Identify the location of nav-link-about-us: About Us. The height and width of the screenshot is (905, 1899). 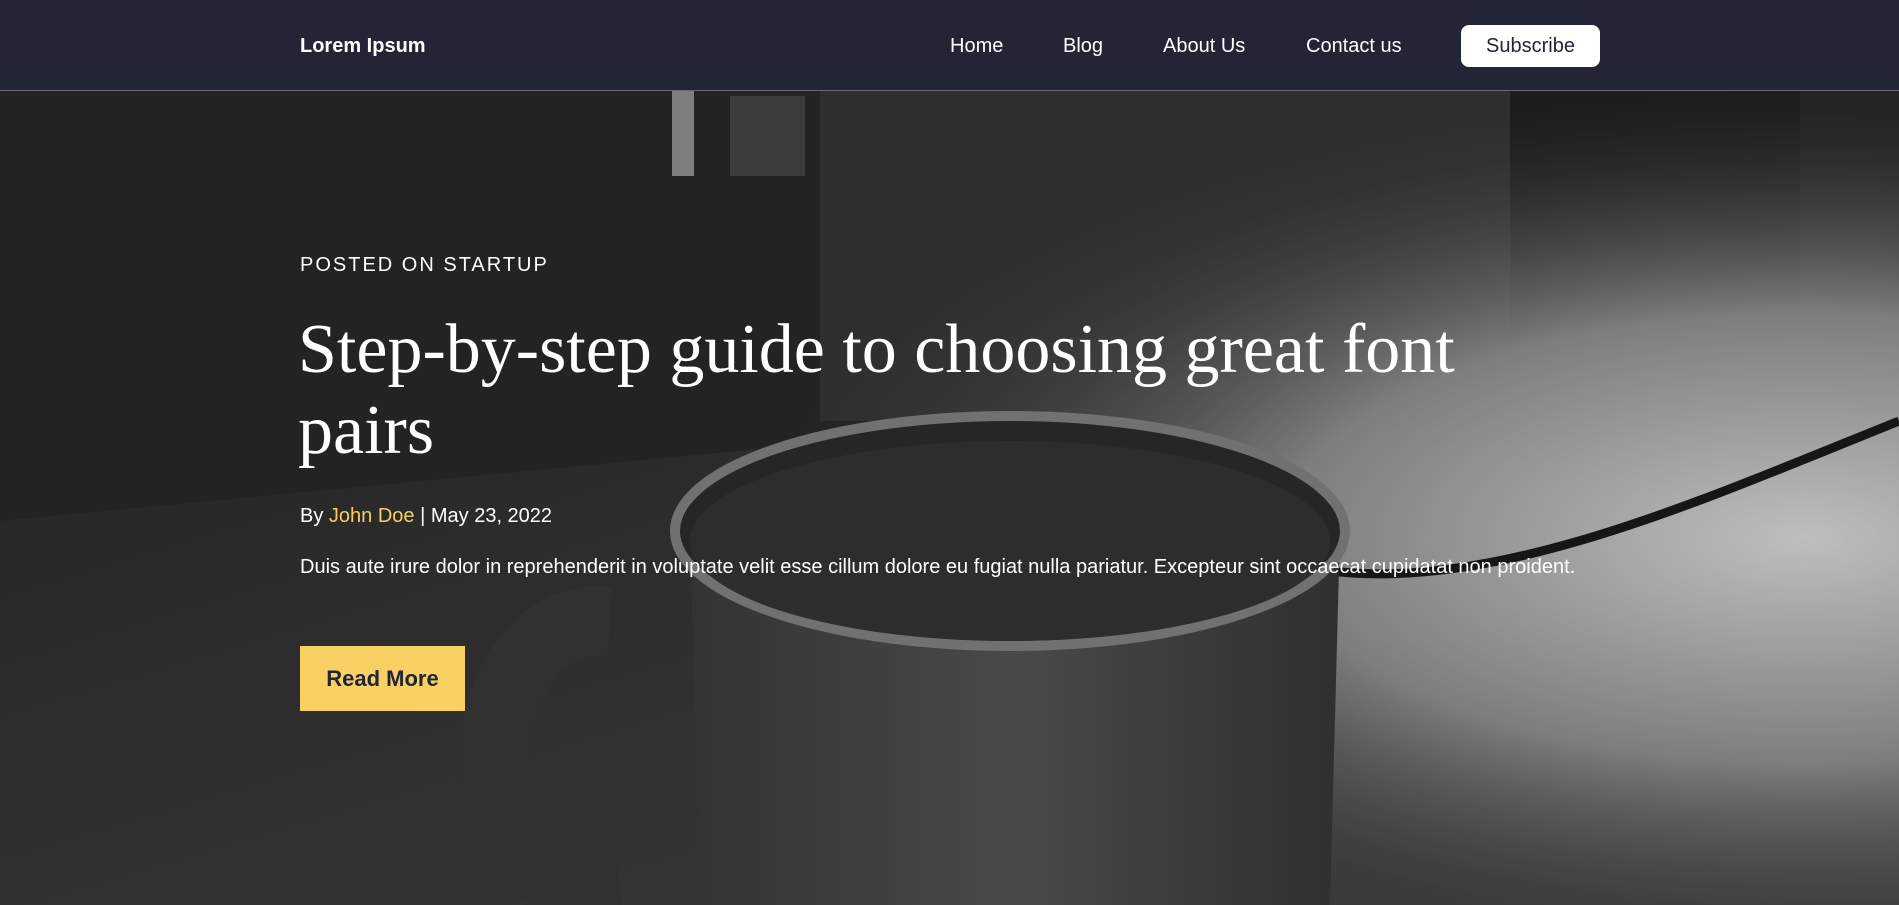
(1204, 46).